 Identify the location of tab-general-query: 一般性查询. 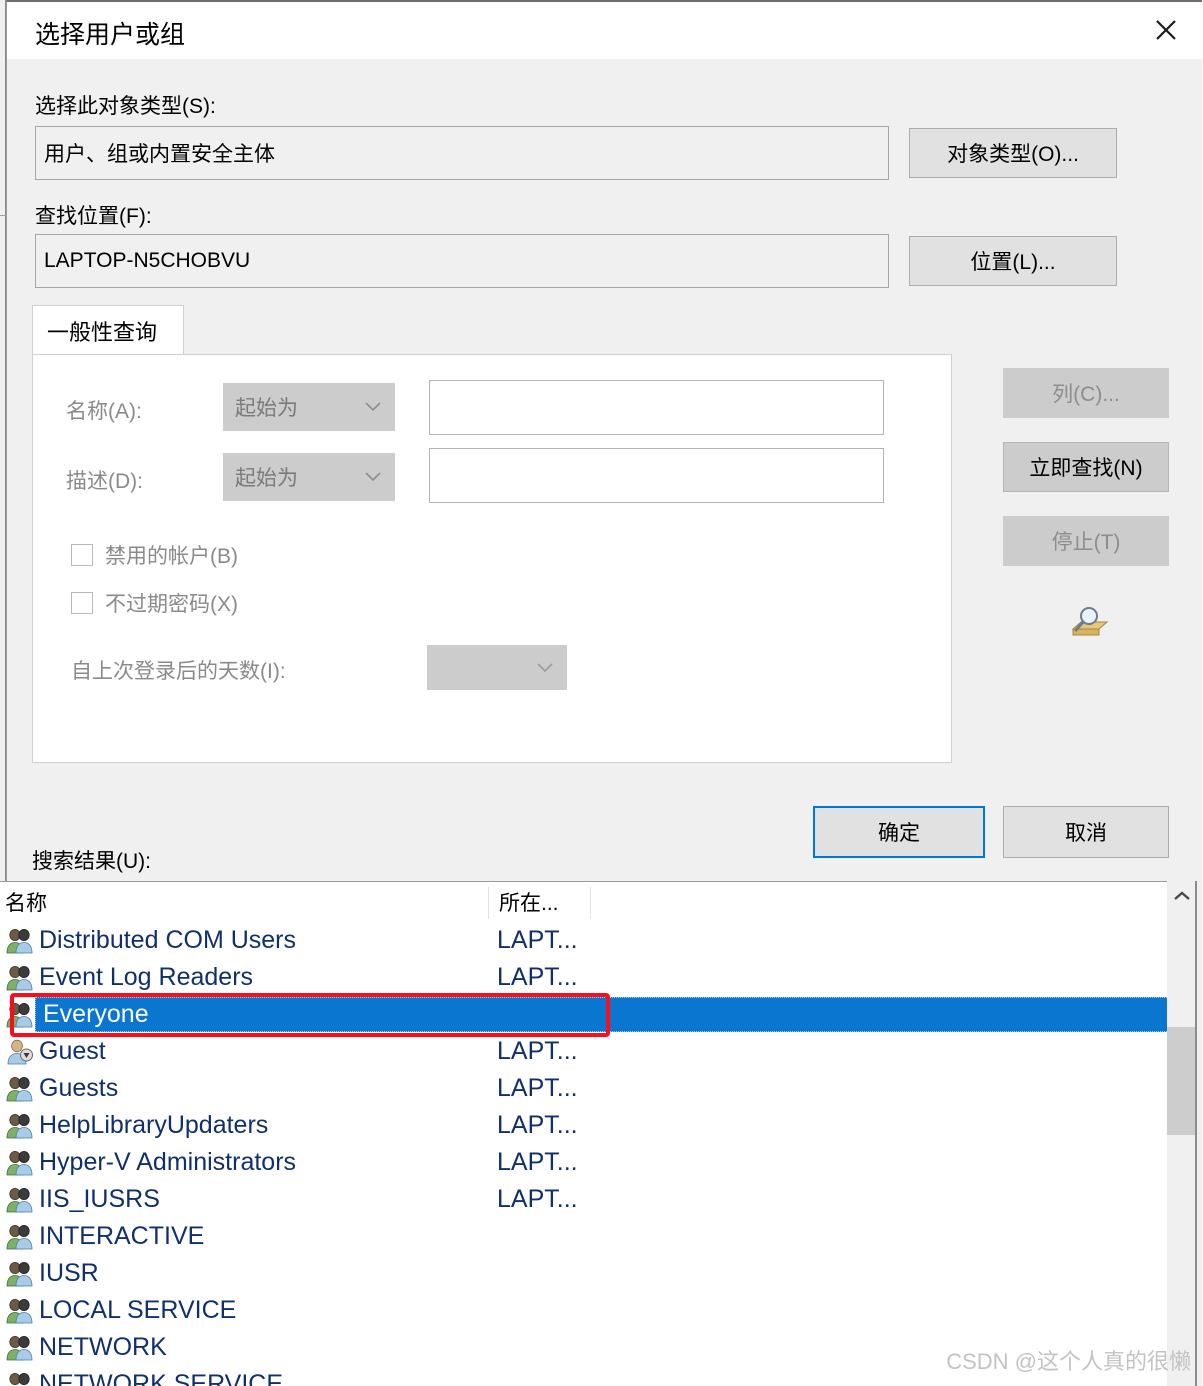
(108, 330).